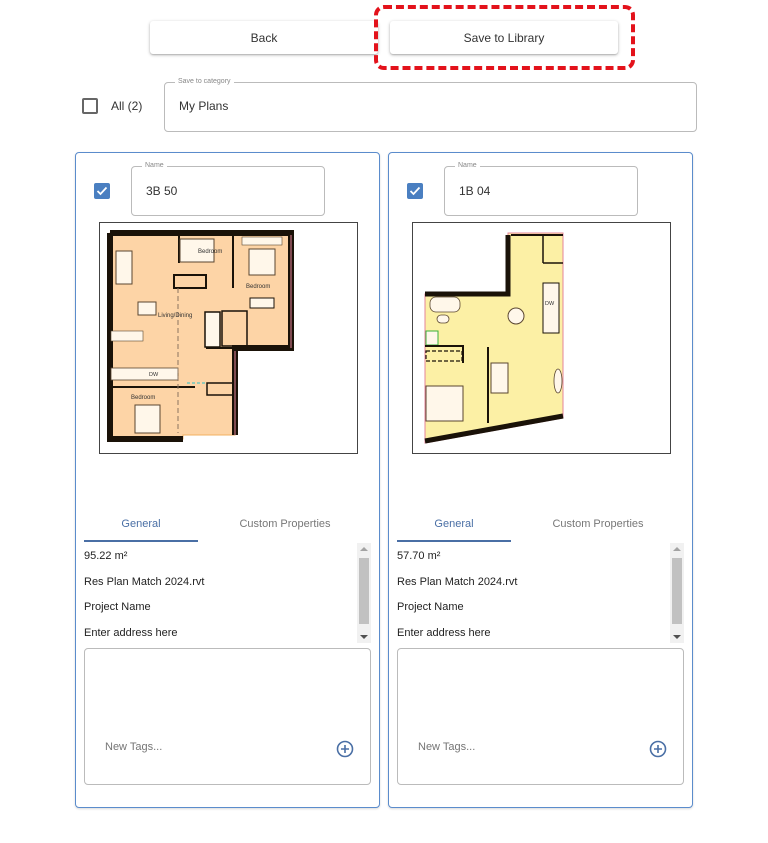 The width and height of the screenshot is (768, 843). Describe the element at coordinates (162, 191) in the screenshot. I see `plan-name-value: 3B 50` at that location.